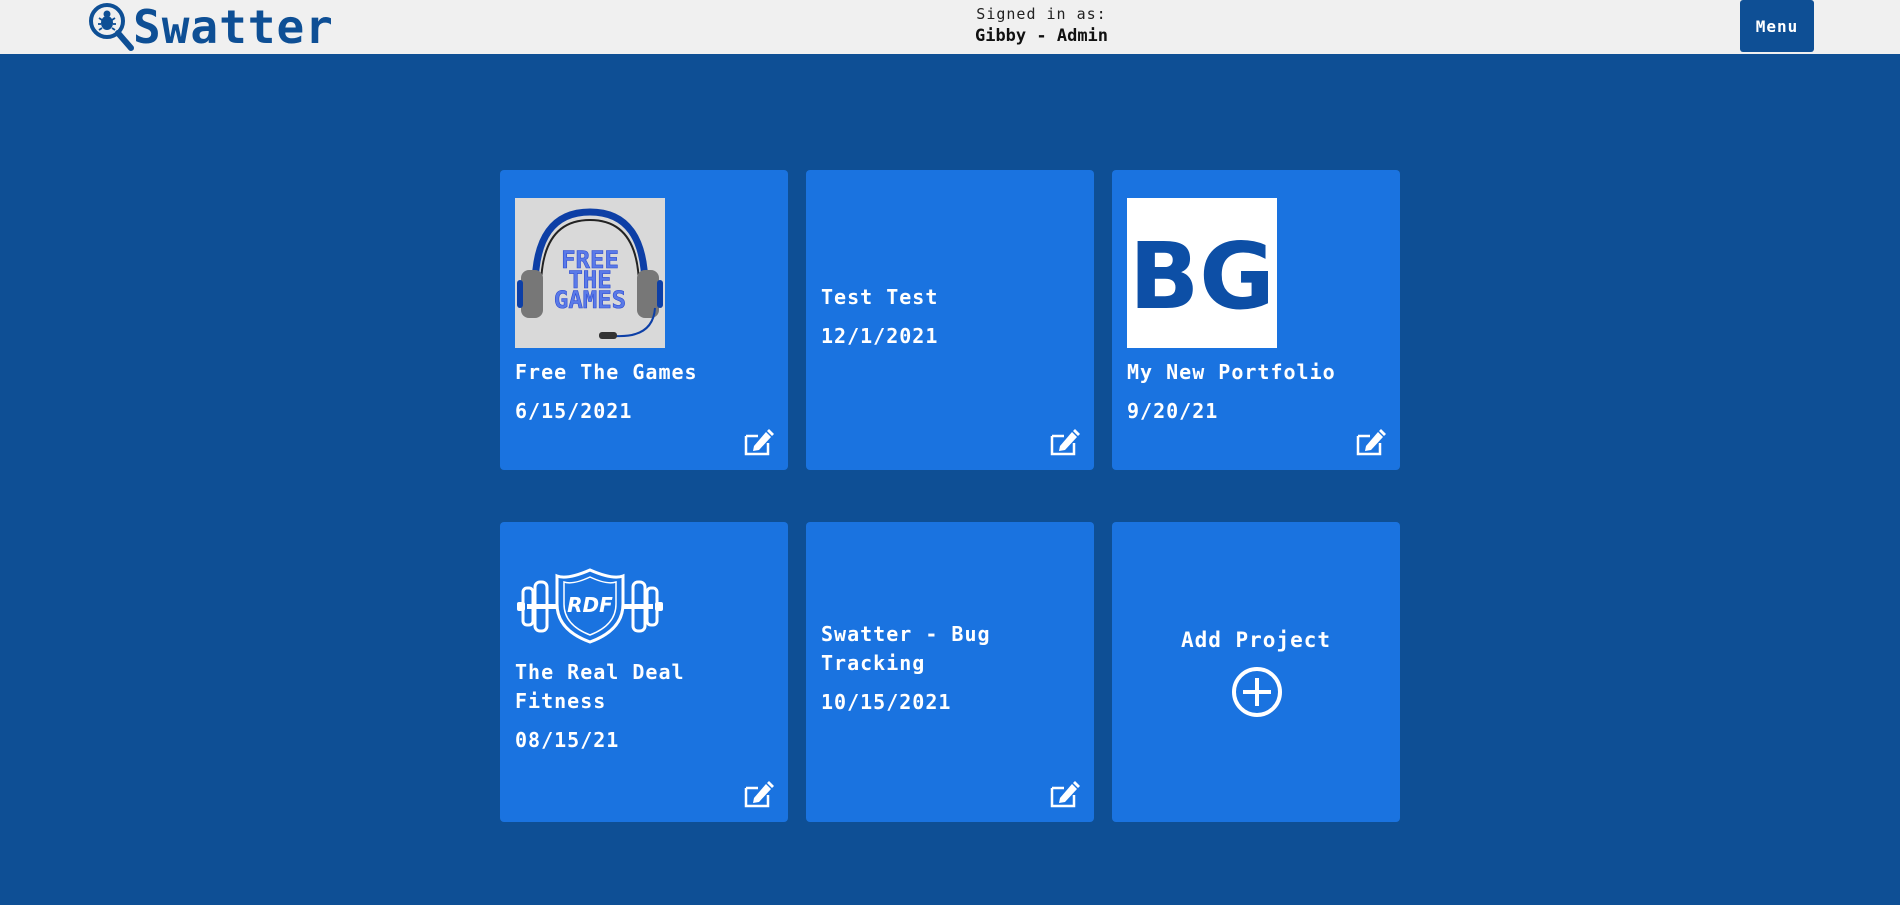  Describe the element at coordinates (111, 27) in the screenshot. I see `bug-search-icon` at that location.